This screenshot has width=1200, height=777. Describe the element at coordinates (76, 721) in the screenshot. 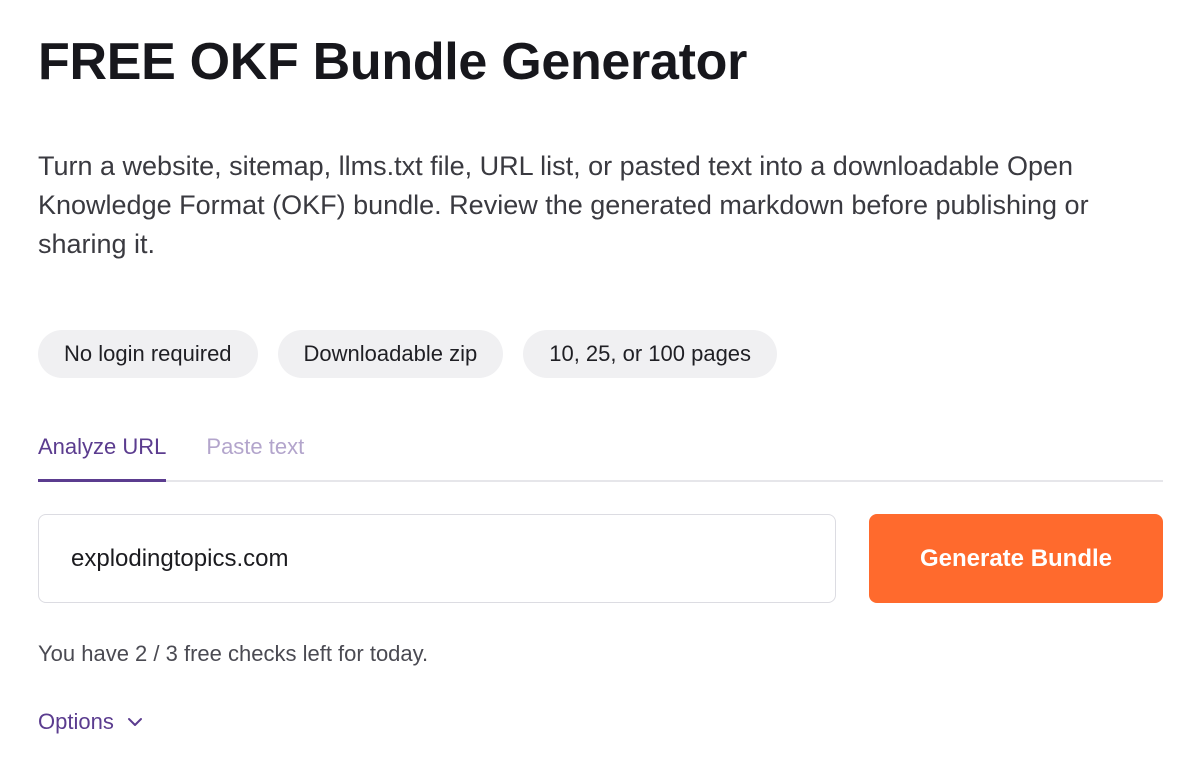

I see `options-label: Options` at that location.